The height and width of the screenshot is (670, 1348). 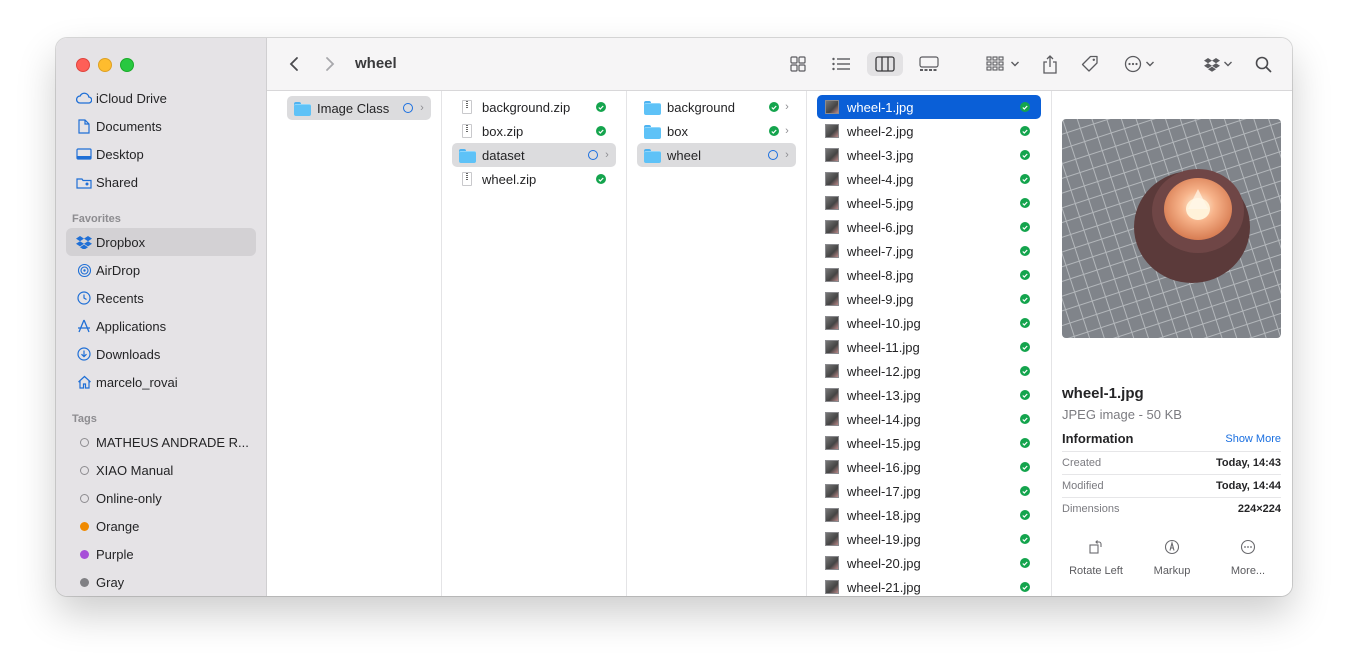 I want to click on syncing-icon, so click(x=773, y=155).